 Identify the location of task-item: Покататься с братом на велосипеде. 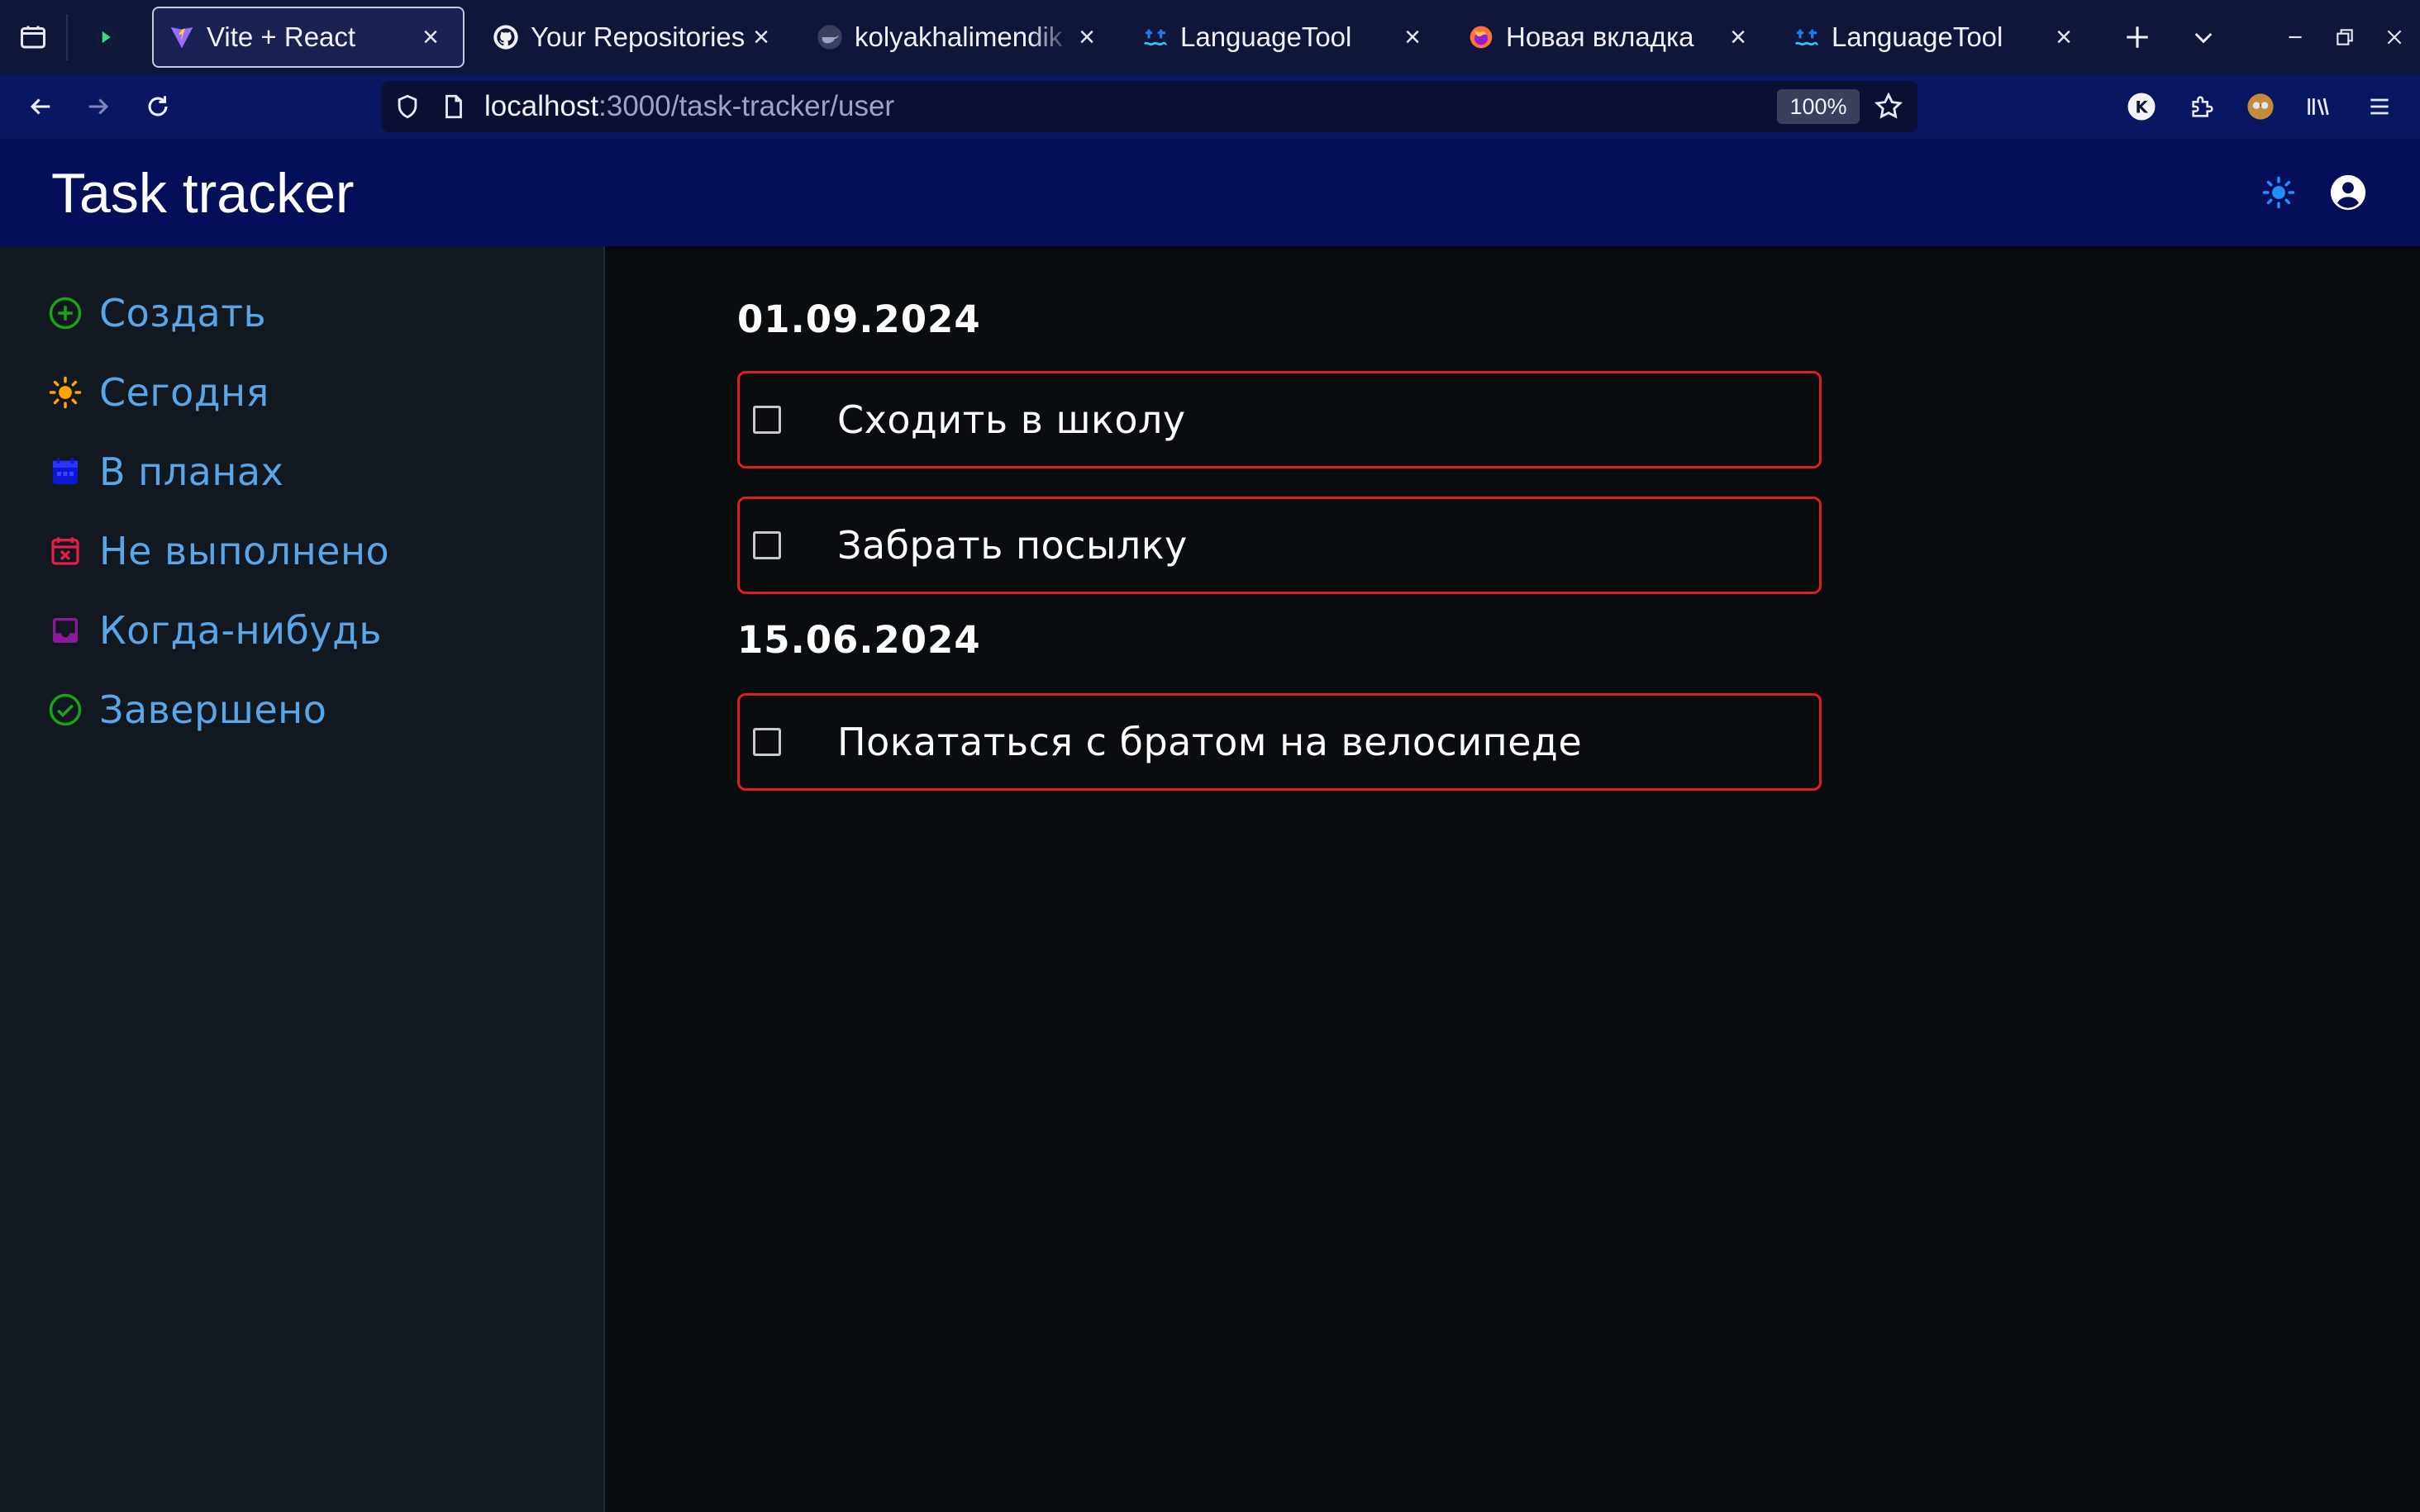
(1279, 742).